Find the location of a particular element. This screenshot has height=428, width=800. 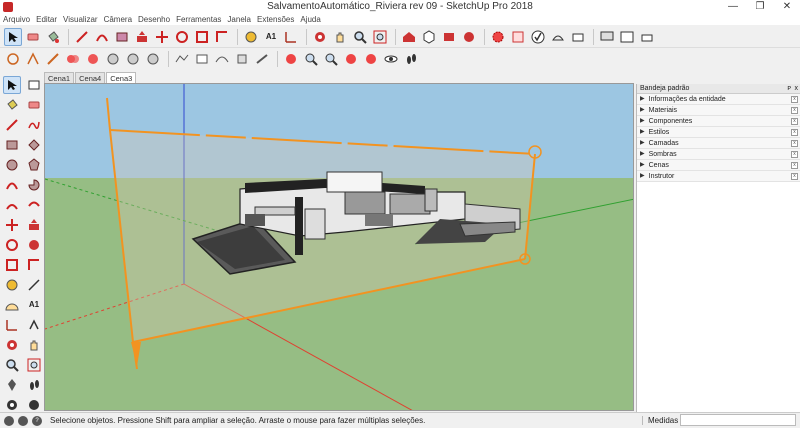

trim-icon is located at coordinates (133, 59).